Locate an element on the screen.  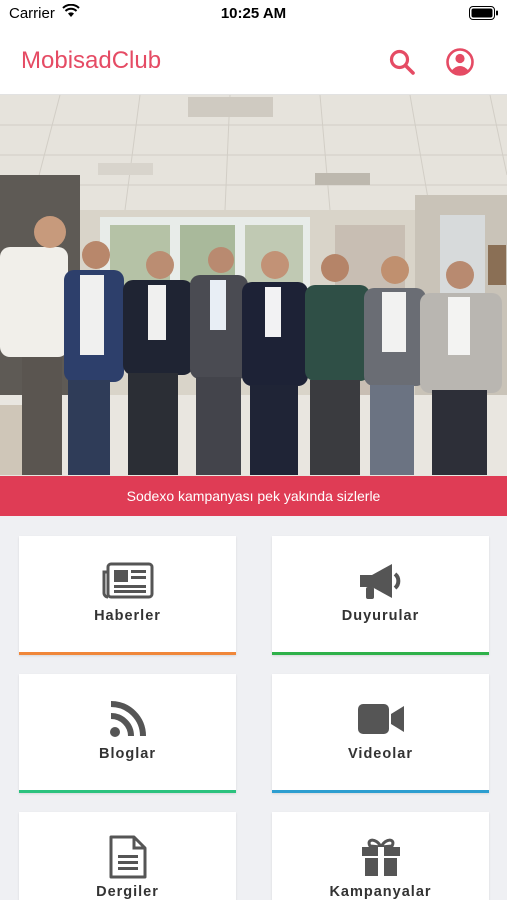
video-camera-icon is located at coordinates (380, 719).